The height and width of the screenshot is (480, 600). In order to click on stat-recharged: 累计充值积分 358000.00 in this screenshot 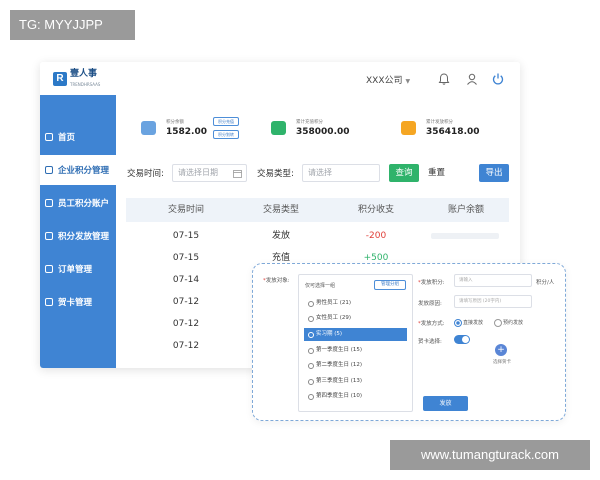, I will do `click(310, 128)`.